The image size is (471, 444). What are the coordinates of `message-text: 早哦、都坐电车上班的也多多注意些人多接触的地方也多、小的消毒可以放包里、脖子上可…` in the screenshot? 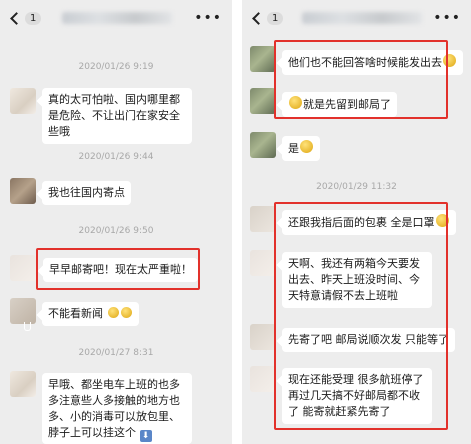 It's located at (114, 408).